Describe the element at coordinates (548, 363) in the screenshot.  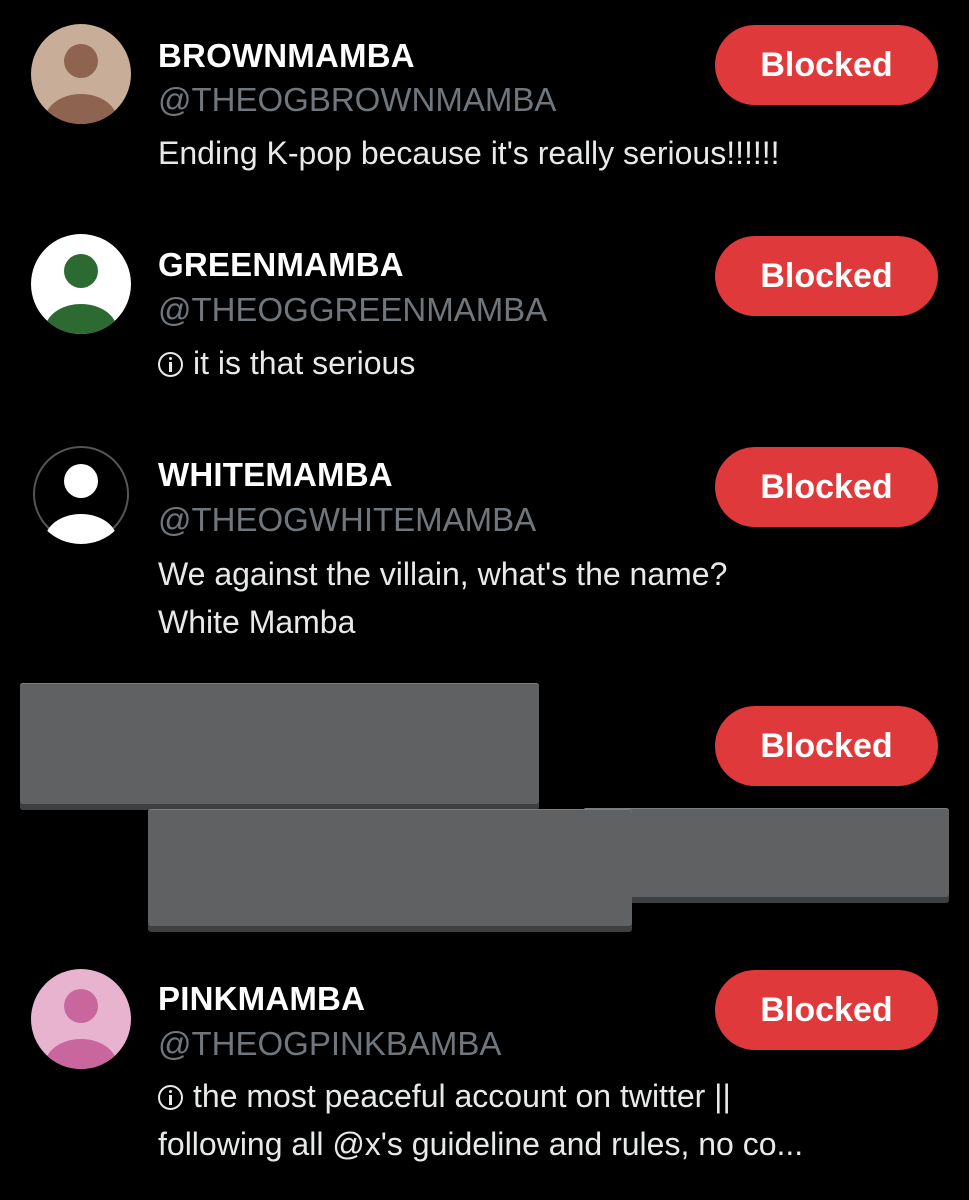
I see `bio: it is that serious` at that location.